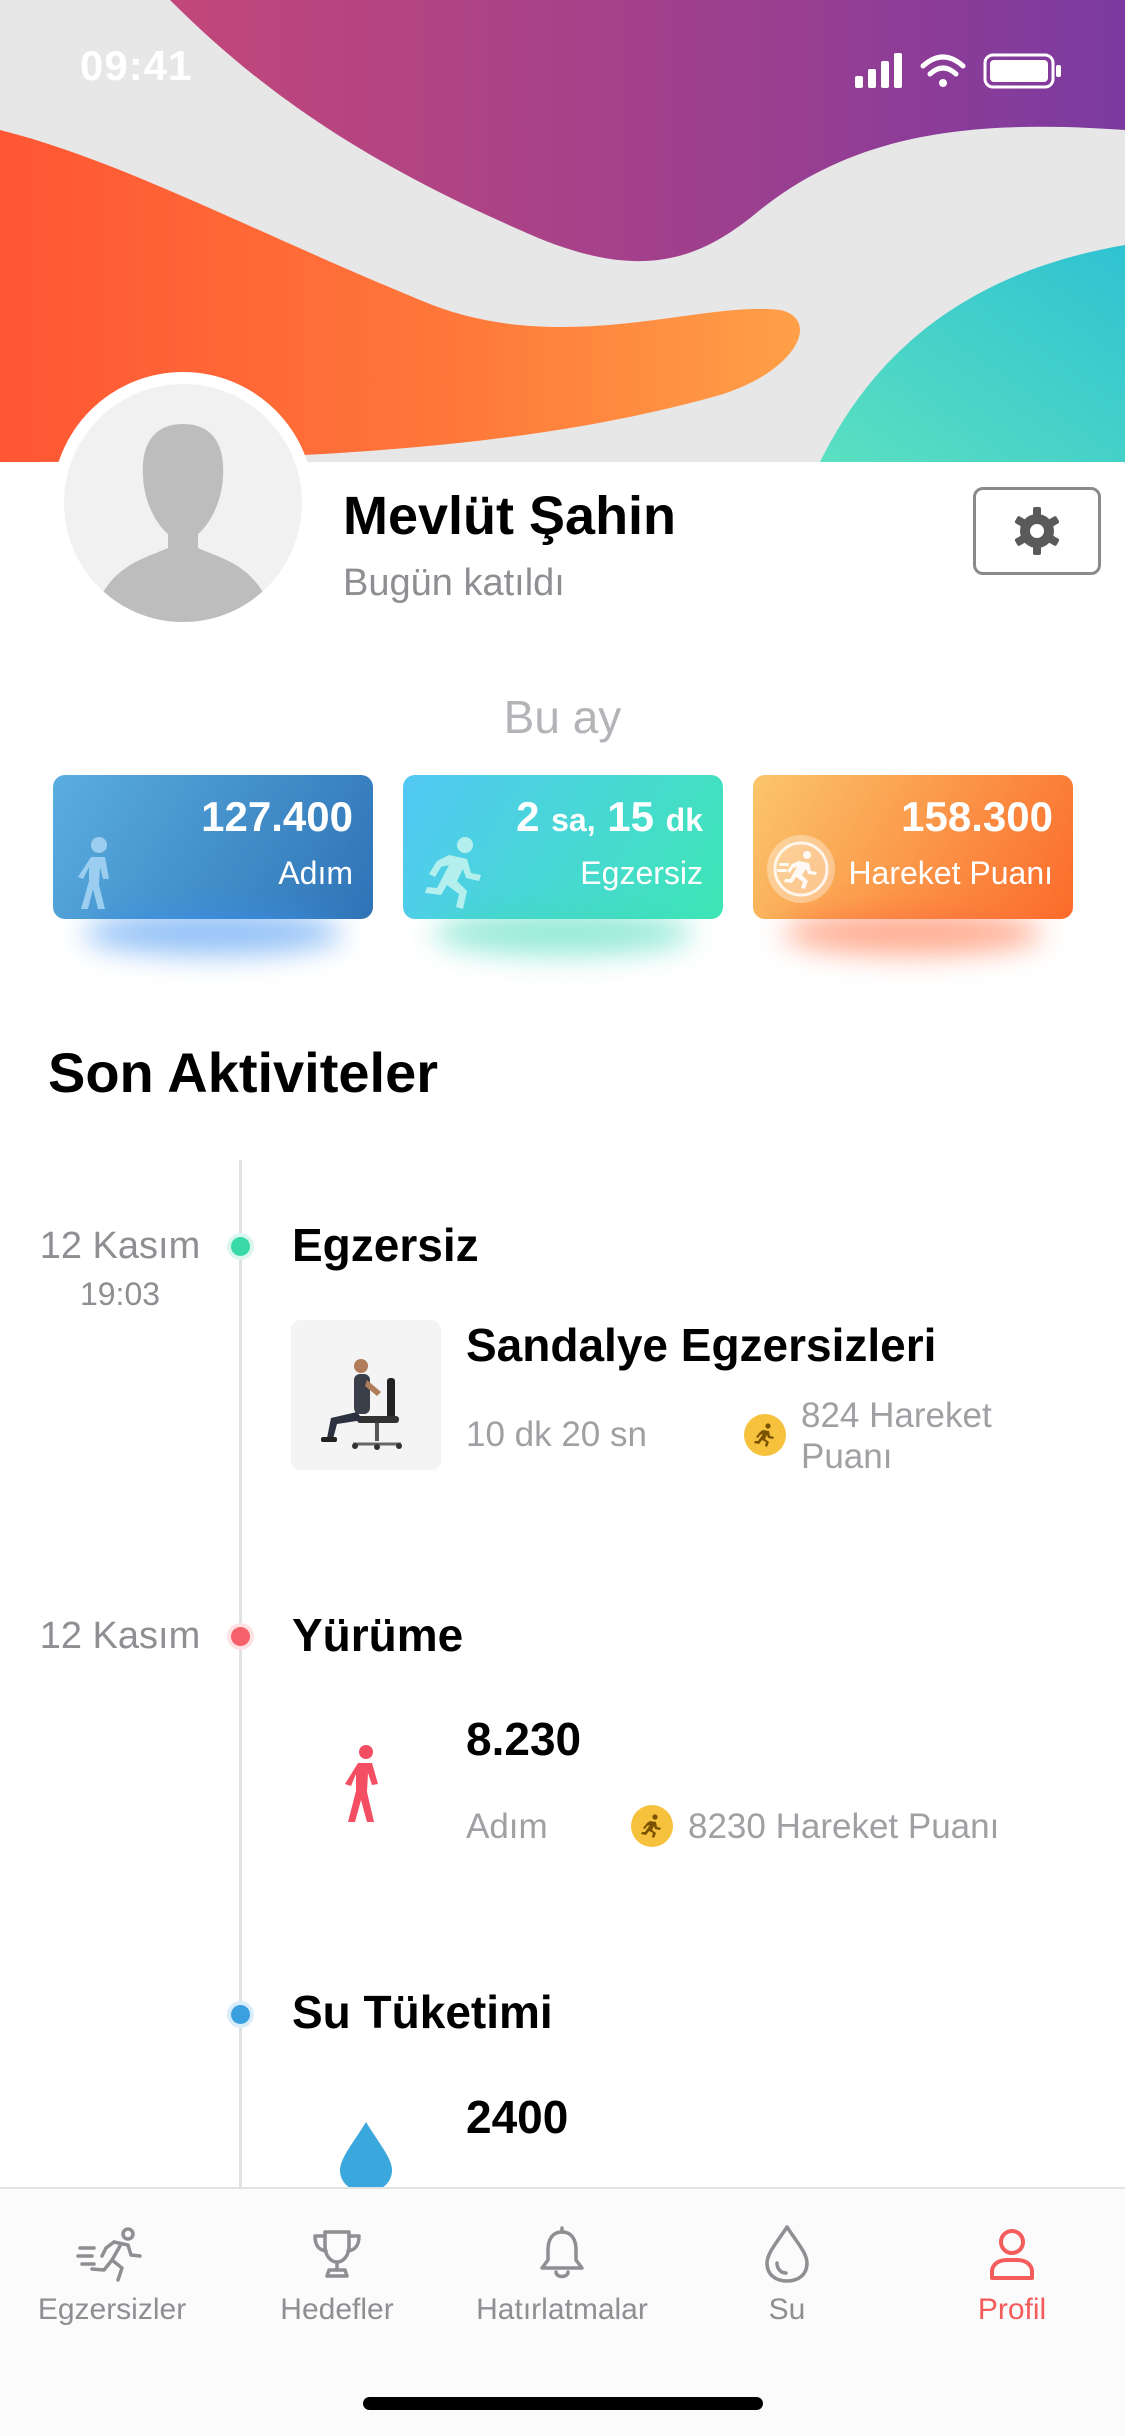  What do you see at coordinates (524, 1739) in the screenshot?
I see `activity-2-value: 8.230` at bounding box center [524, 1739].